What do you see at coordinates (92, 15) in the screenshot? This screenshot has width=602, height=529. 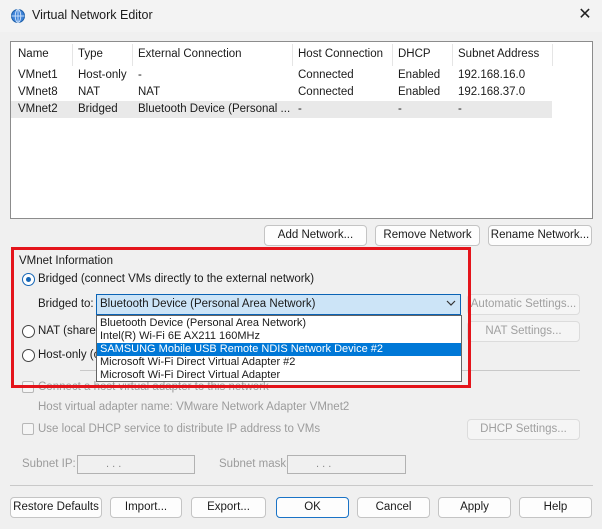 I see `window-title: Virtual Network Editor` at bounding box center [92, 15].